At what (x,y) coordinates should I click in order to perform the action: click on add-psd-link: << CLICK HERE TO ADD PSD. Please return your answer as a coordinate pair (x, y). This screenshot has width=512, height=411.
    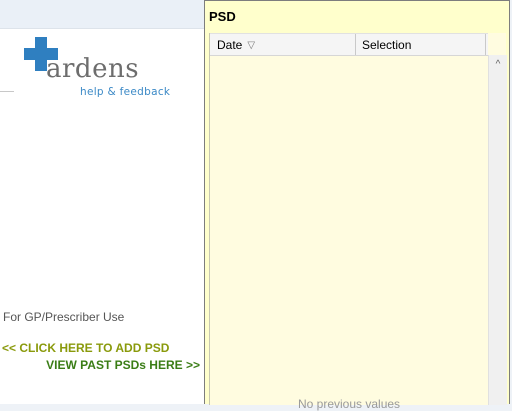
    Looking at the image, I should click on (85, 348).